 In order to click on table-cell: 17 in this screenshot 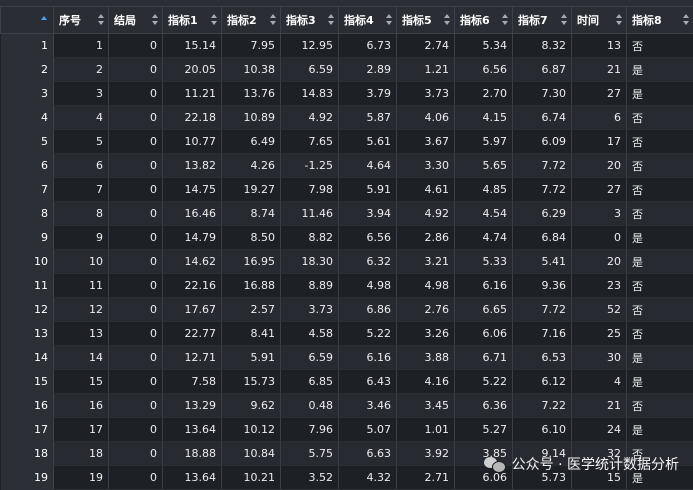, I will do `click(599, 142)`.